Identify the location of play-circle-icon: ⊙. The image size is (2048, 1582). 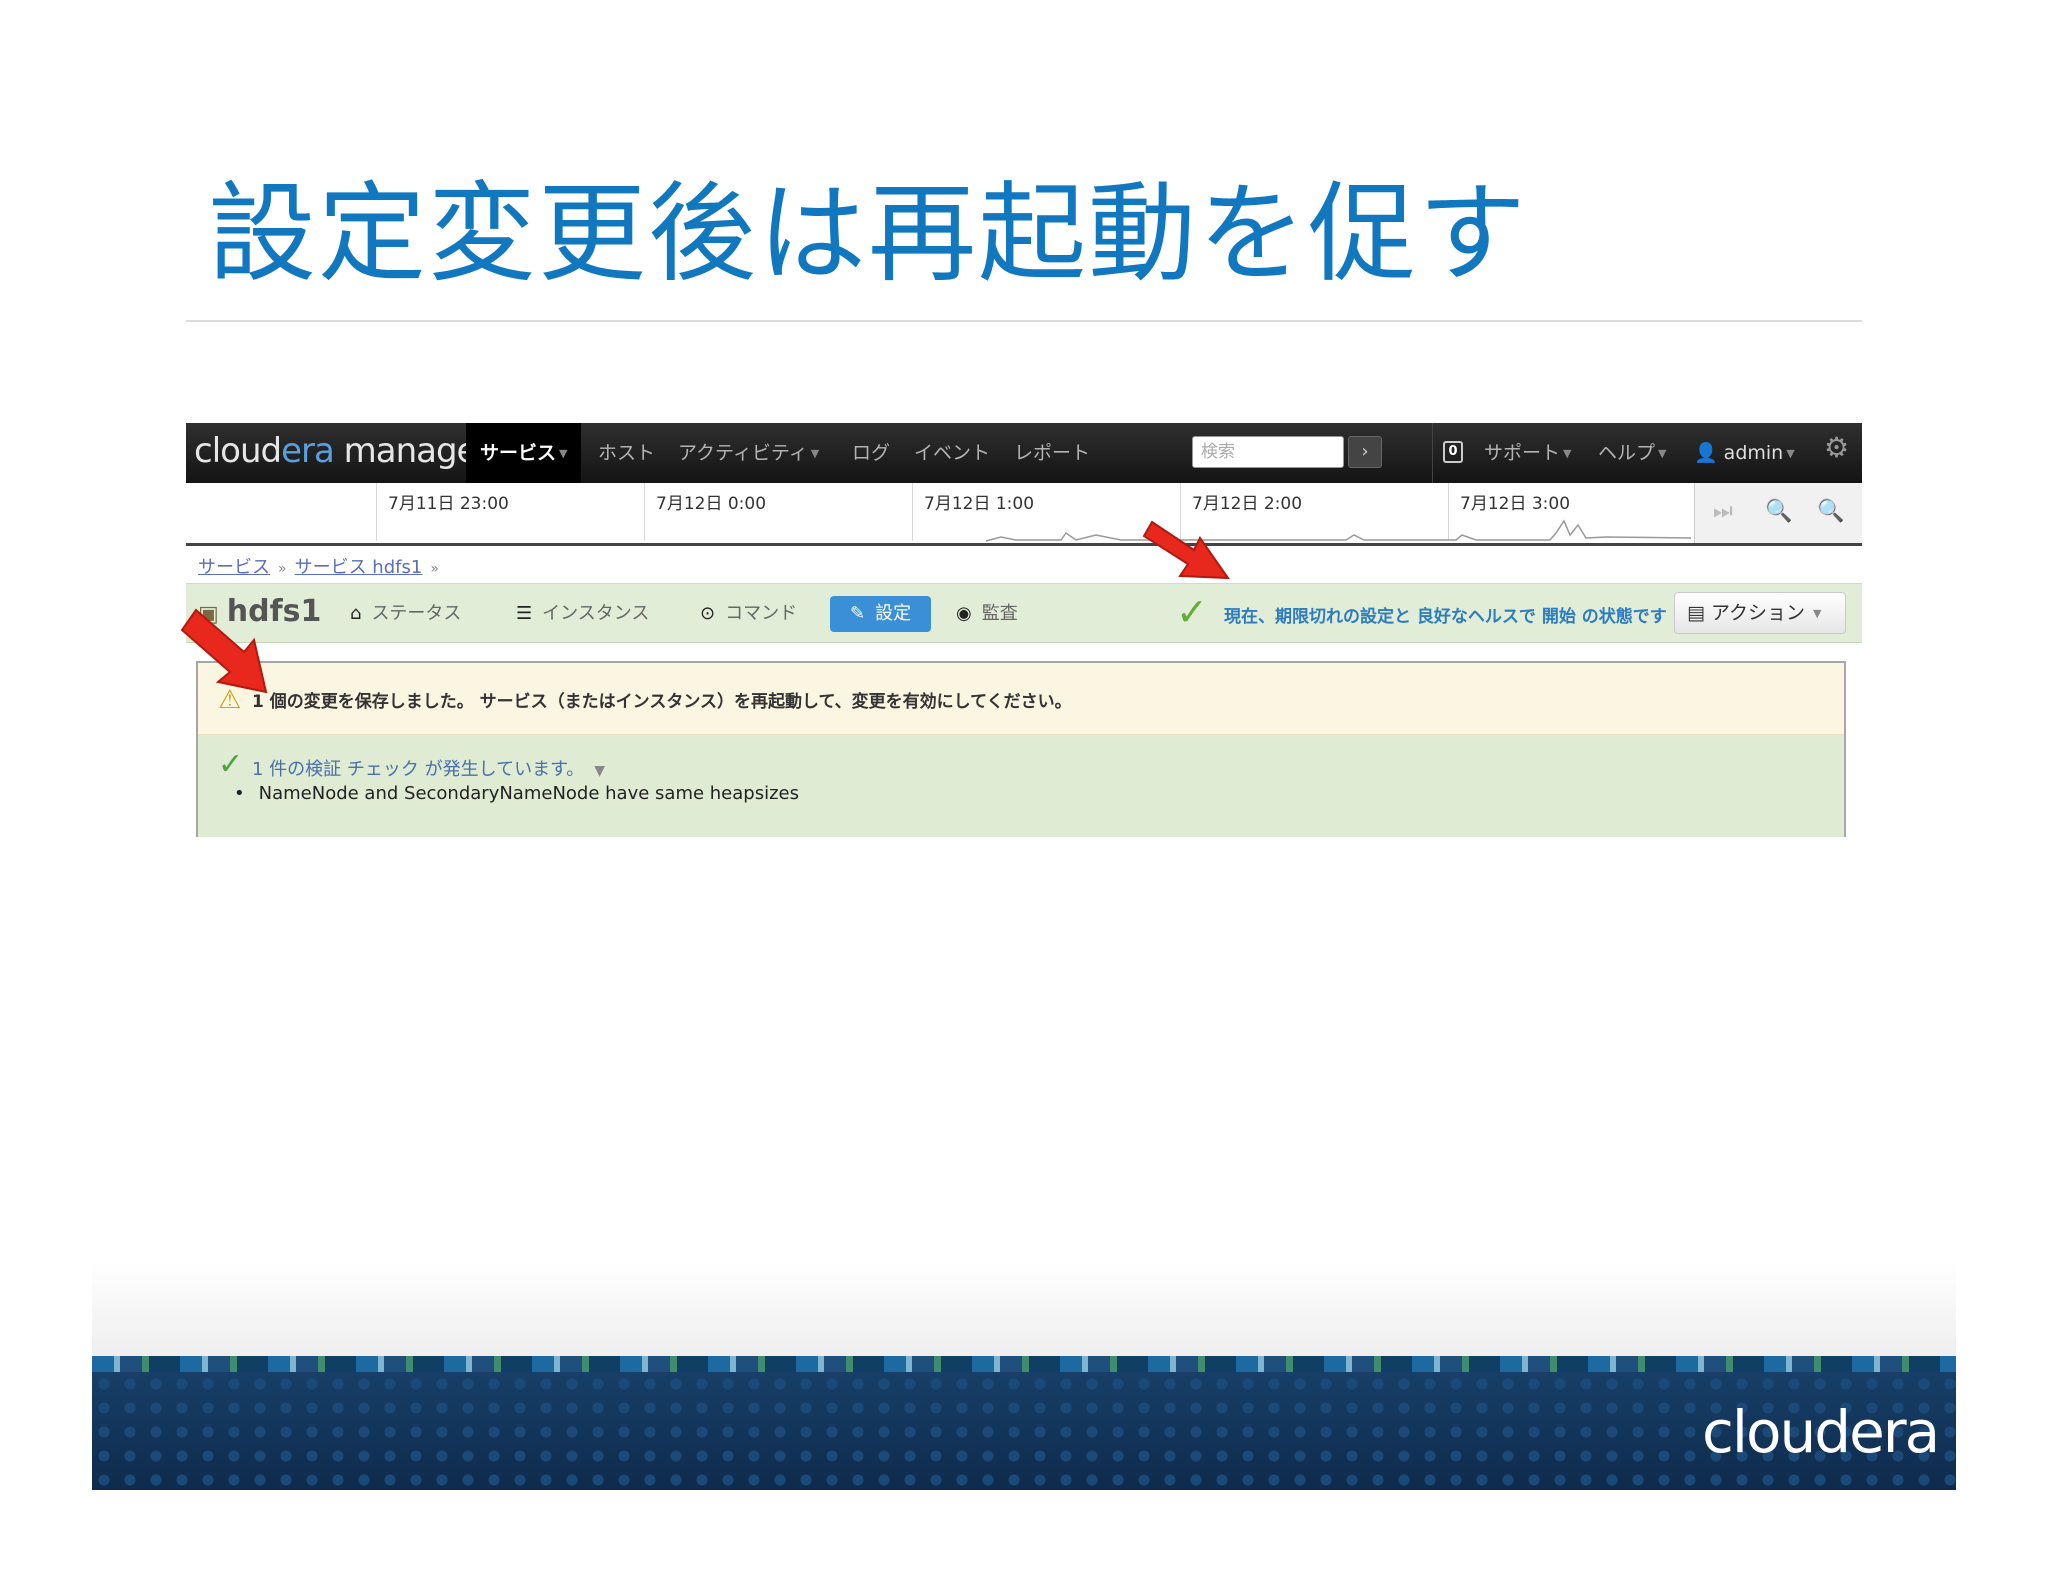
(708, 613).